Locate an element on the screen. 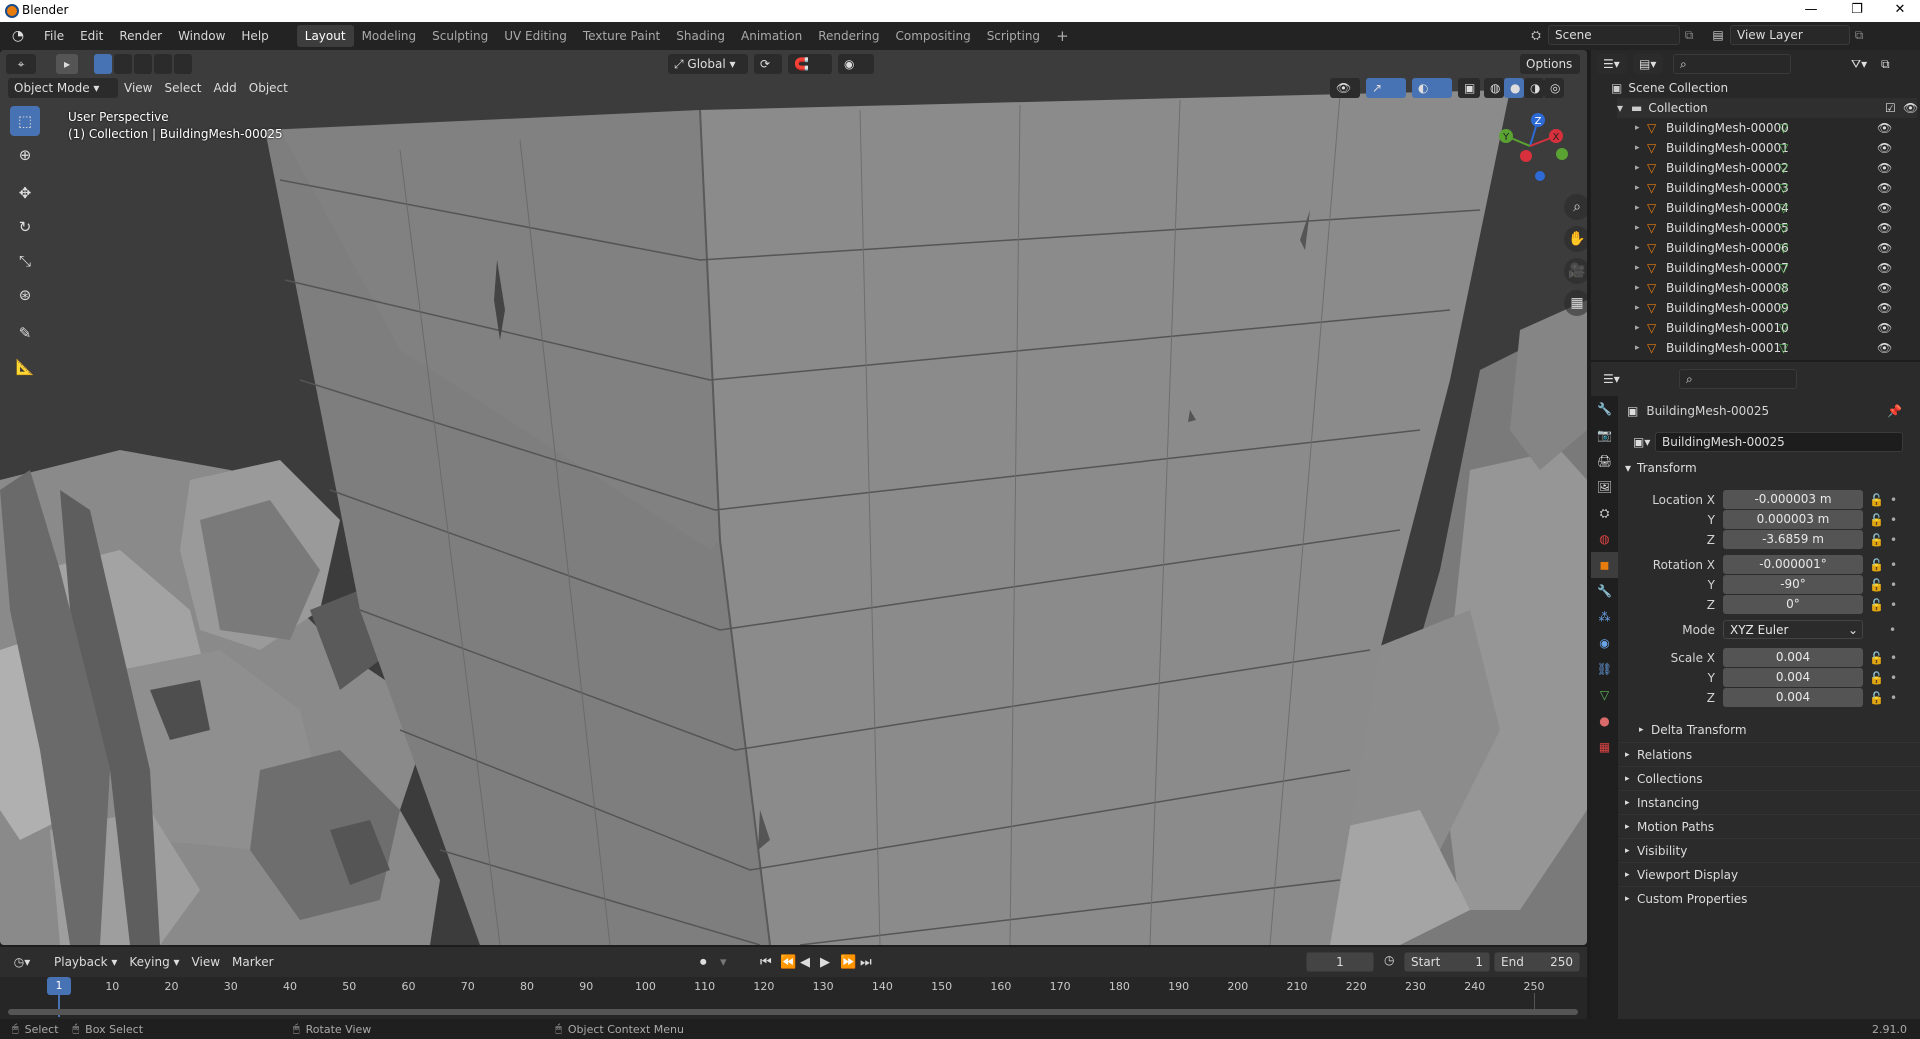 The image size is (1920, 1039). tab-compositing: Compositing is located at coordinates (932, 36).